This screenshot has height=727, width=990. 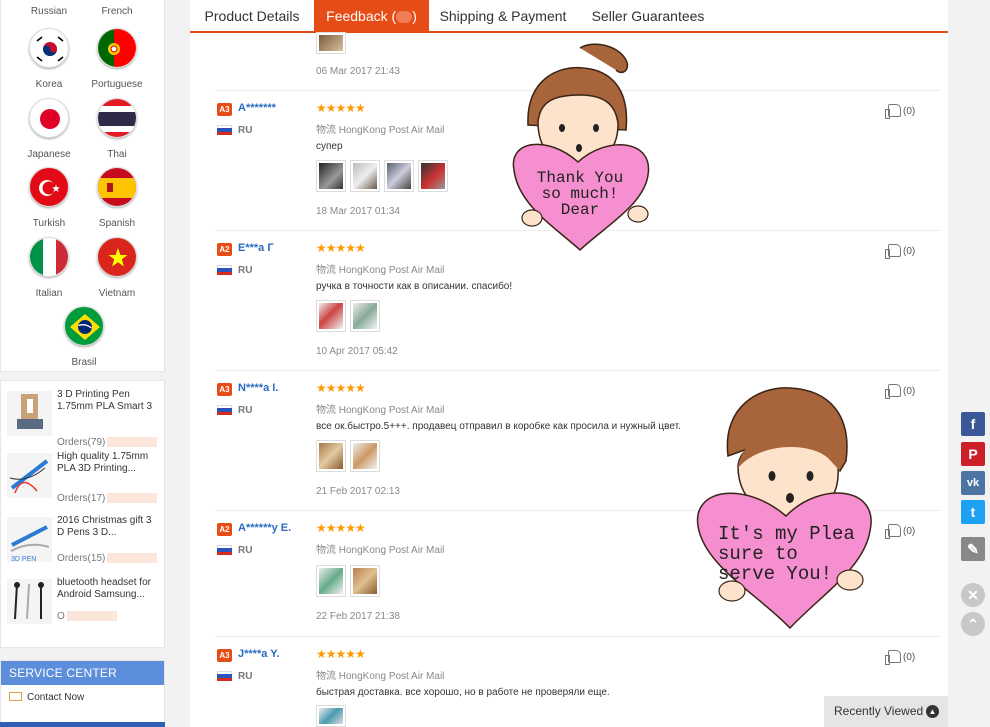 I want to click on product-orders-text: Orders(15), so click(x=81, y=558).